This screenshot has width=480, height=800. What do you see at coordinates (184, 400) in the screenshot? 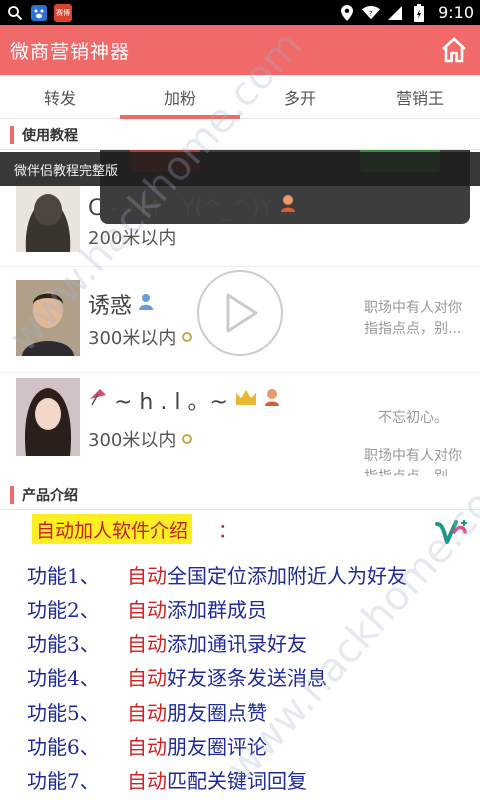
I see `contact-name: ~ h . l 。~` at bounding box center [184, 400].